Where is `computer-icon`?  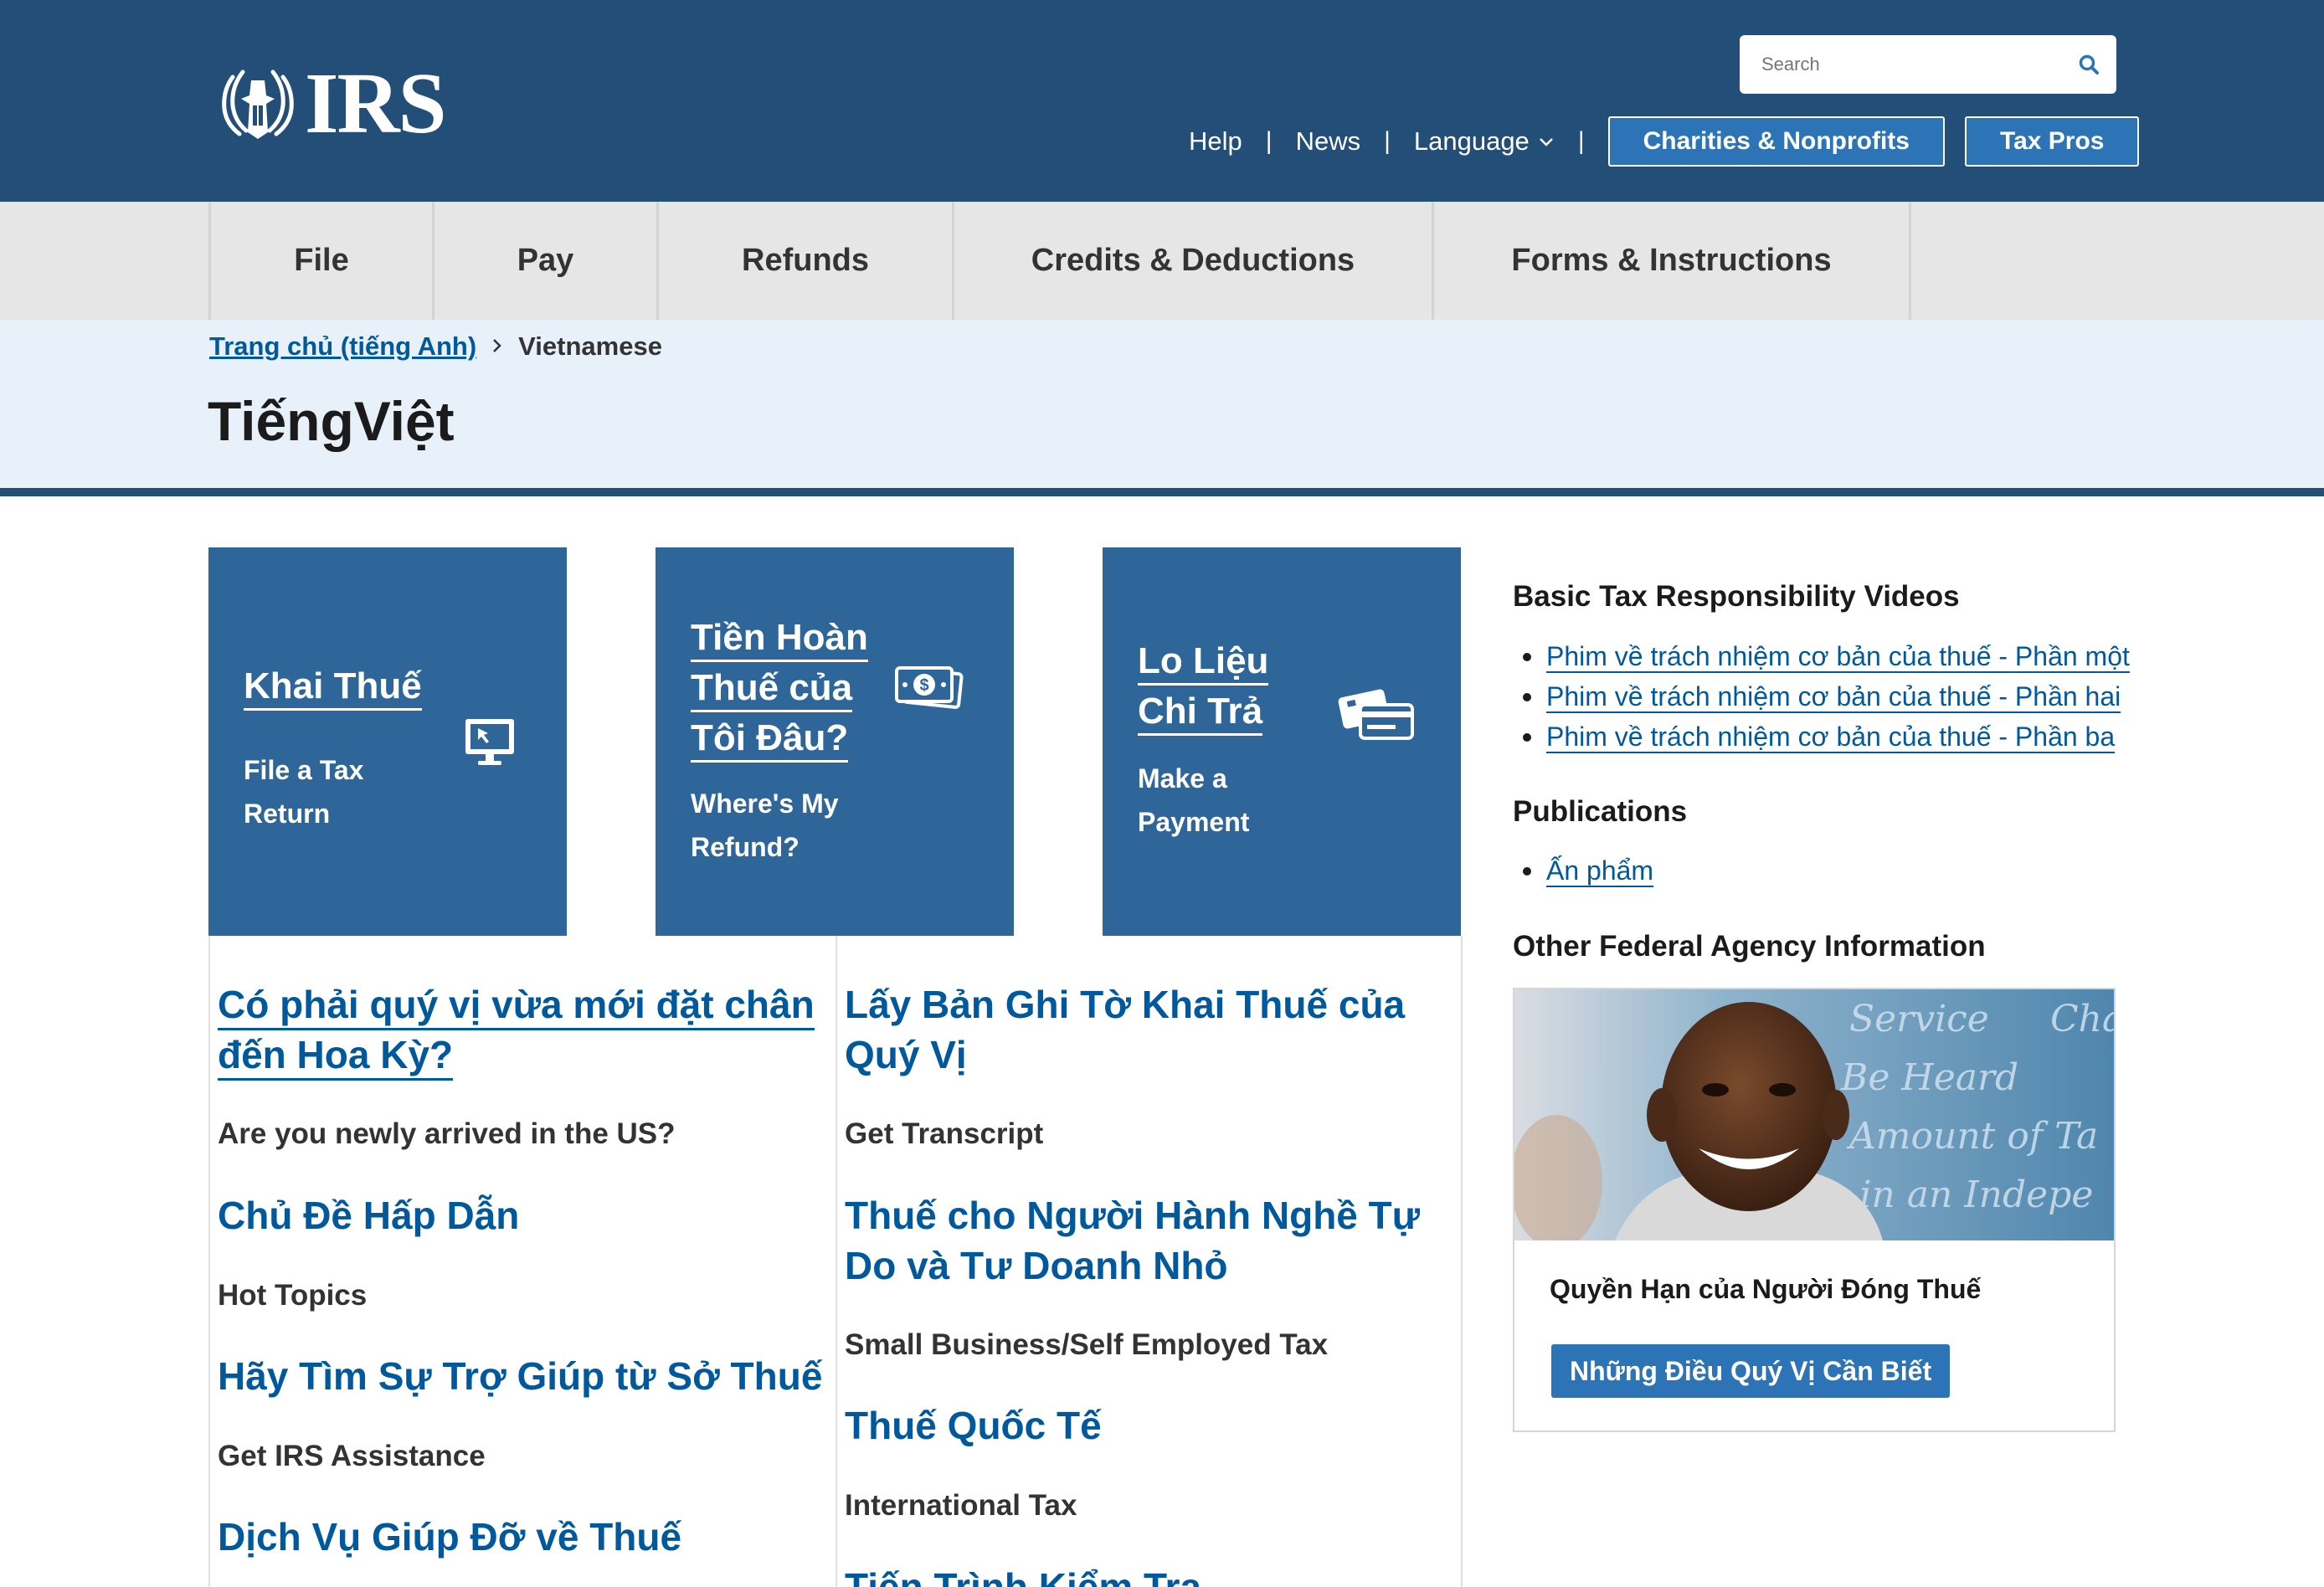
computer-icon is located at coordinates (490, 742).